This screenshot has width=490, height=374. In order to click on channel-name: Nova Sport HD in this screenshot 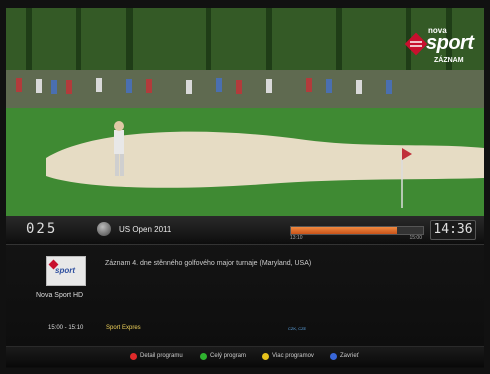, I will do `click(60, 295)`.